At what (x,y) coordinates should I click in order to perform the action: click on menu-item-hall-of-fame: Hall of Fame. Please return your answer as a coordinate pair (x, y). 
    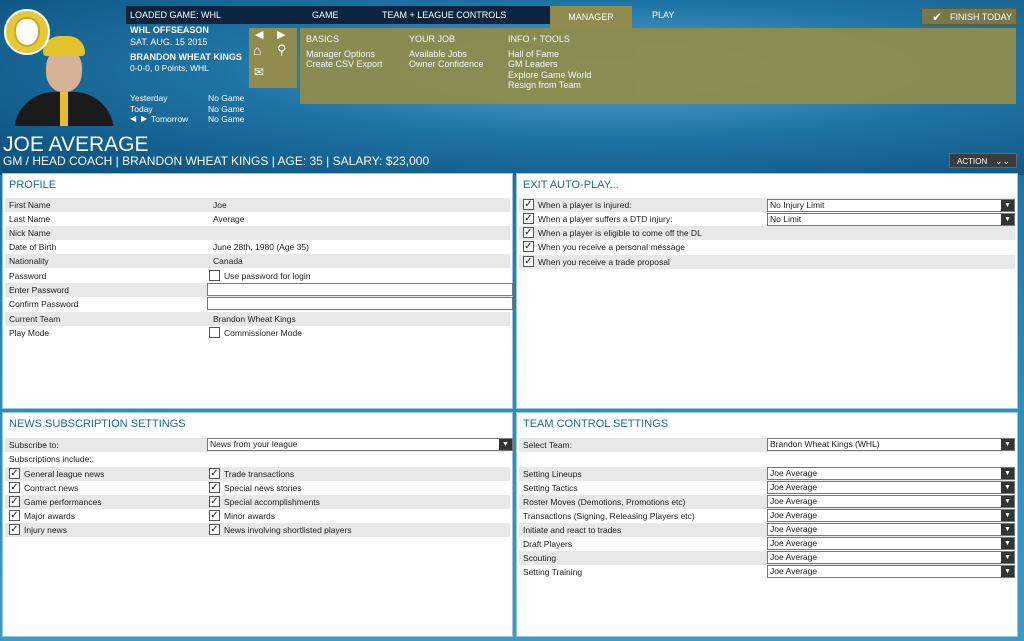
    Looking at the image, I should click on (549, 54).